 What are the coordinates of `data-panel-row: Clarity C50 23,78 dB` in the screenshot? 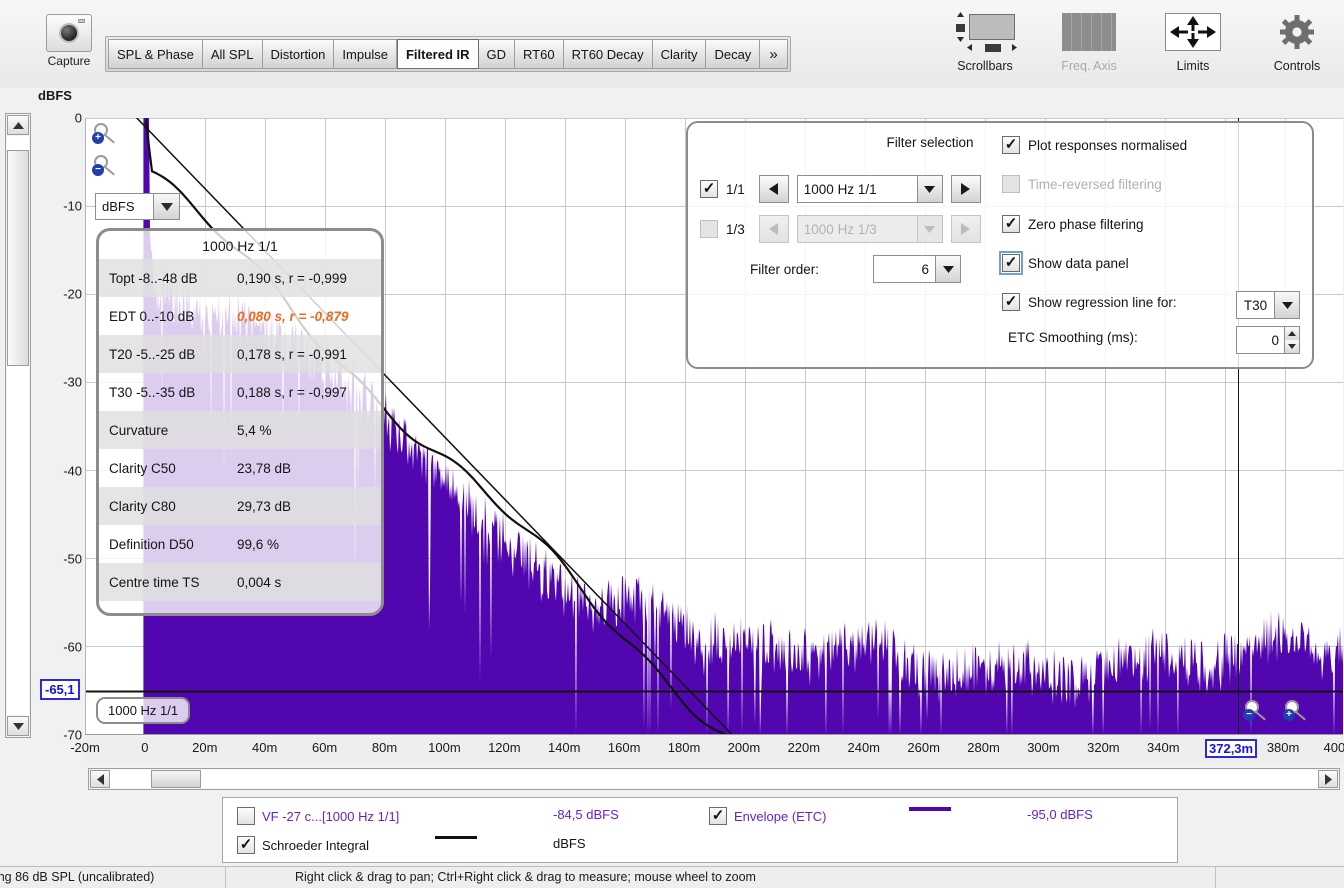 It's located at (240, 468).